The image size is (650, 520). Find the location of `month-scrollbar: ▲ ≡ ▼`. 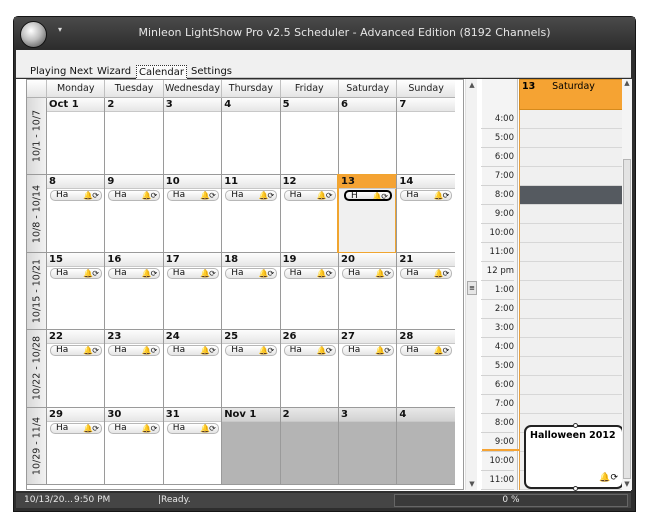

month-scrollbar: ▲ ≡ ▼ is located at coordinates (471, 284).